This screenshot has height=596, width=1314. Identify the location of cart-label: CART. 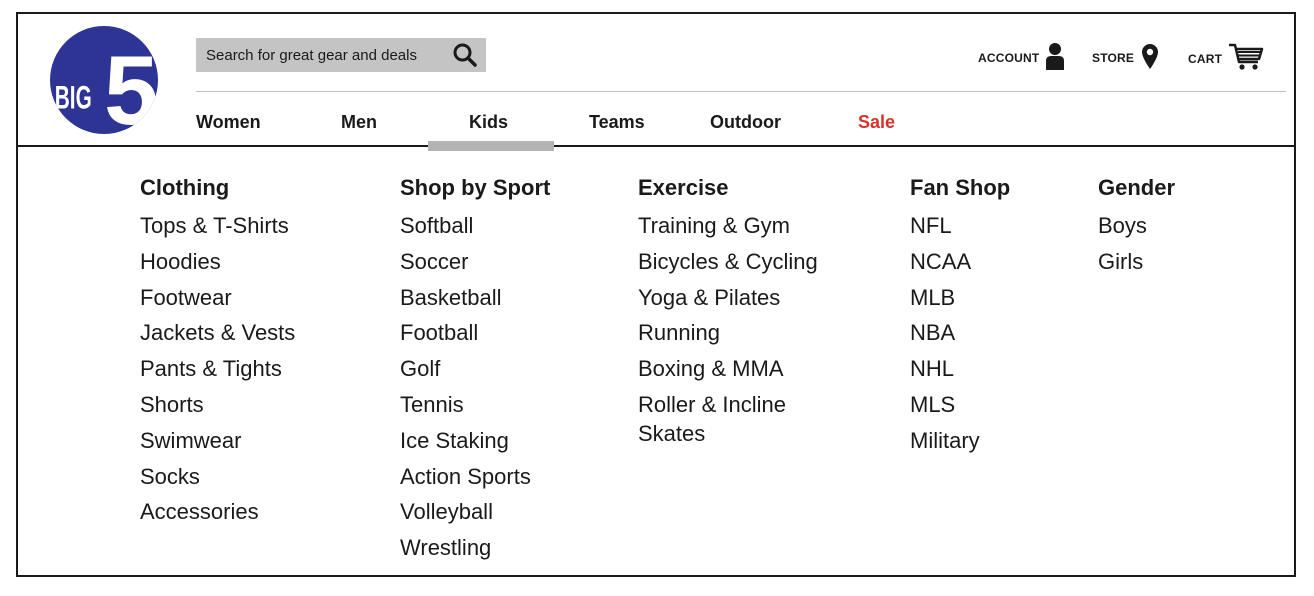
(1205, 58).